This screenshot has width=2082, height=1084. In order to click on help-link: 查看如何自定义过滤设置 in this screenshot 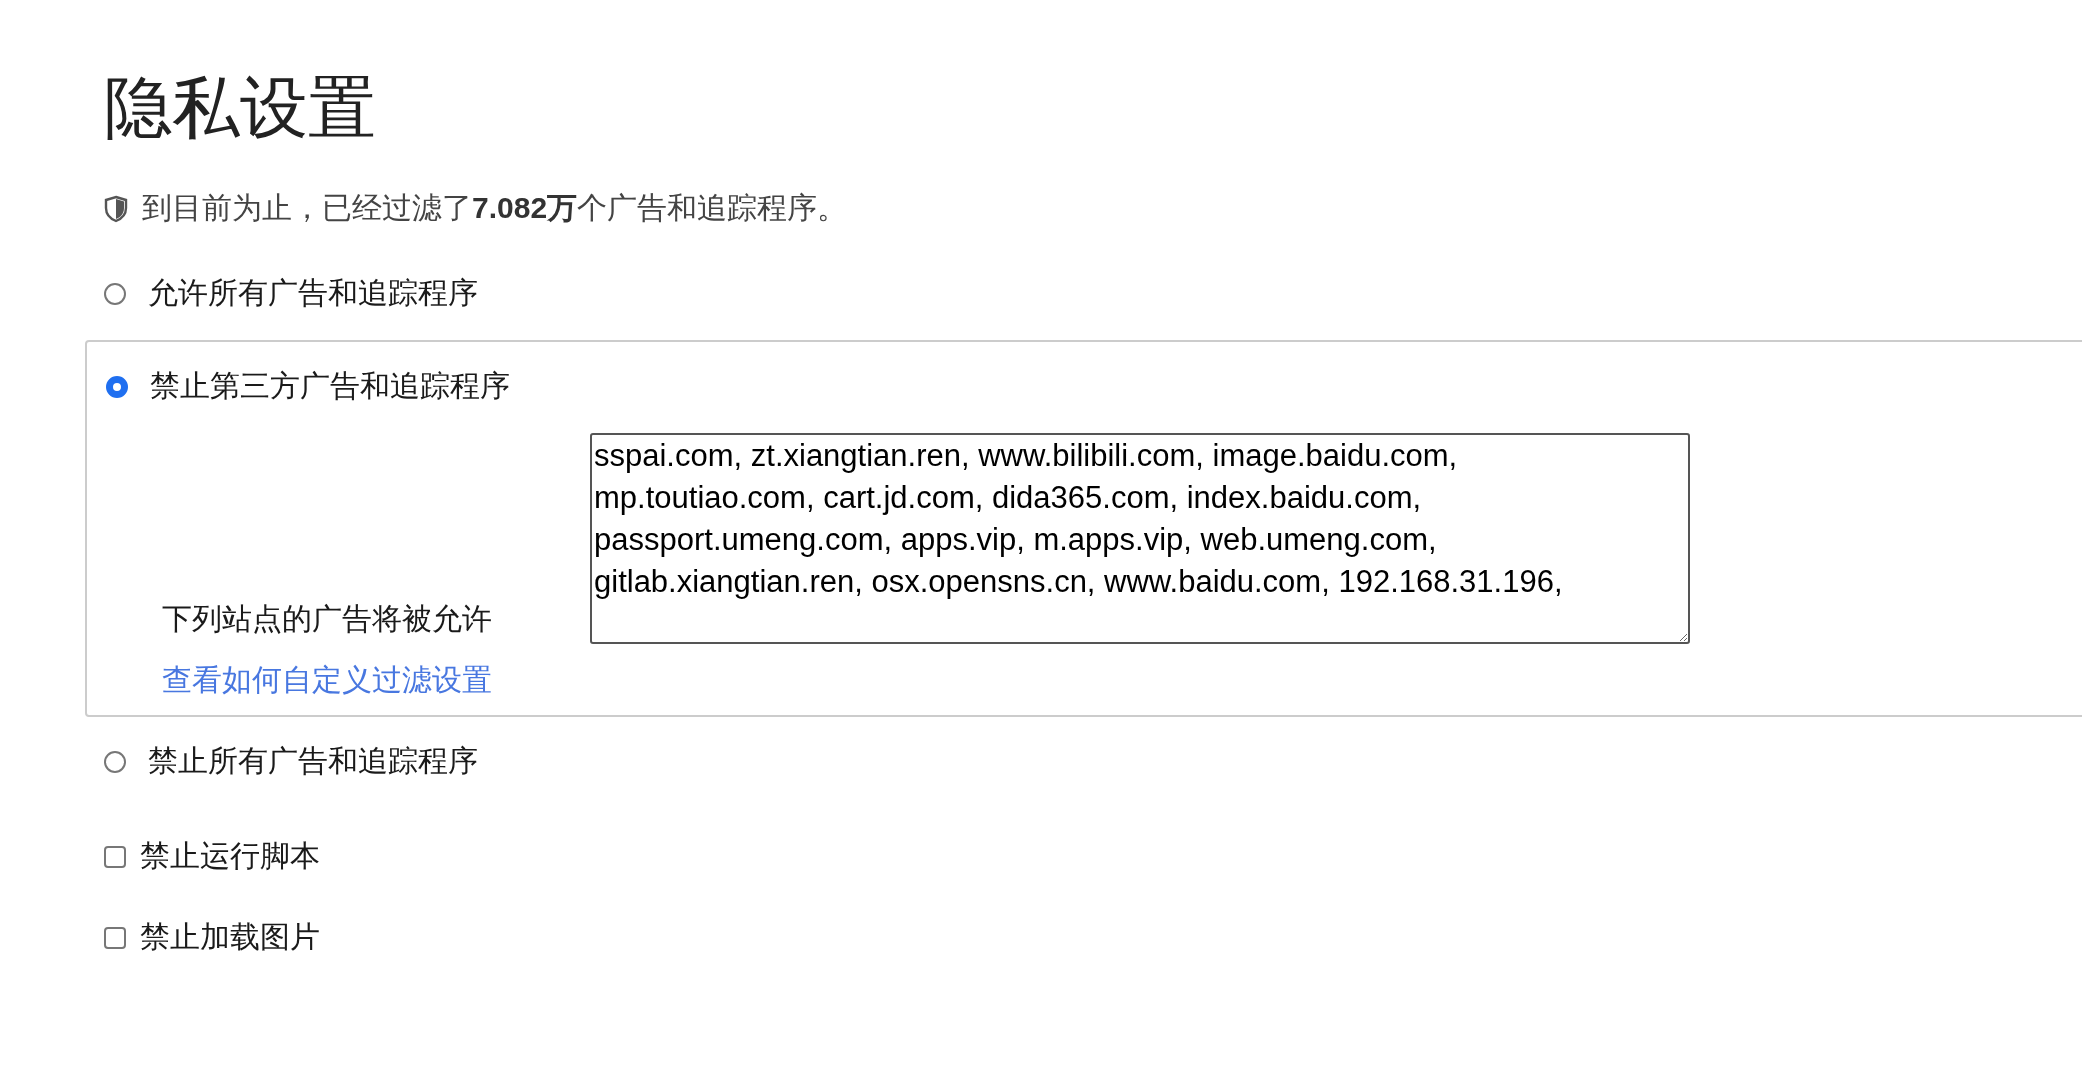, I will do `click(367, 680)`.